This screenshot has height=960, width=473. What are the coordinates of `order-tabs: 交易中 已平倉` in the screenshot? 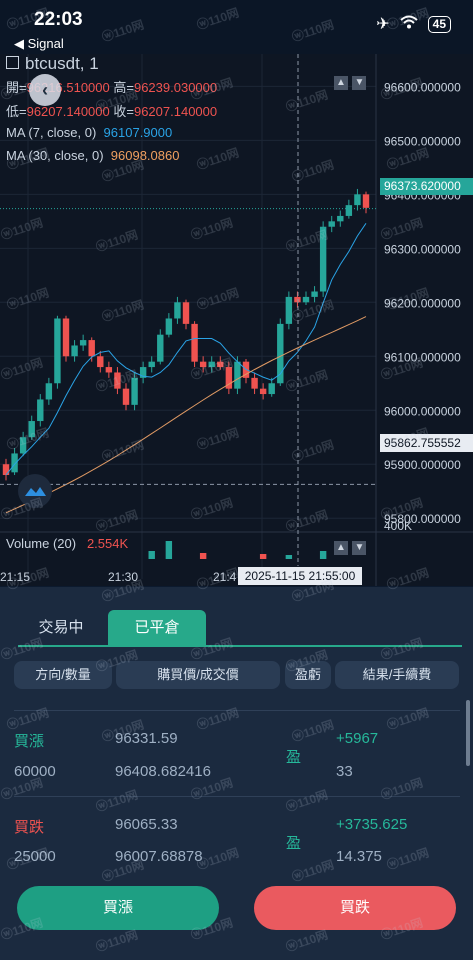 It's located at (236, 629).